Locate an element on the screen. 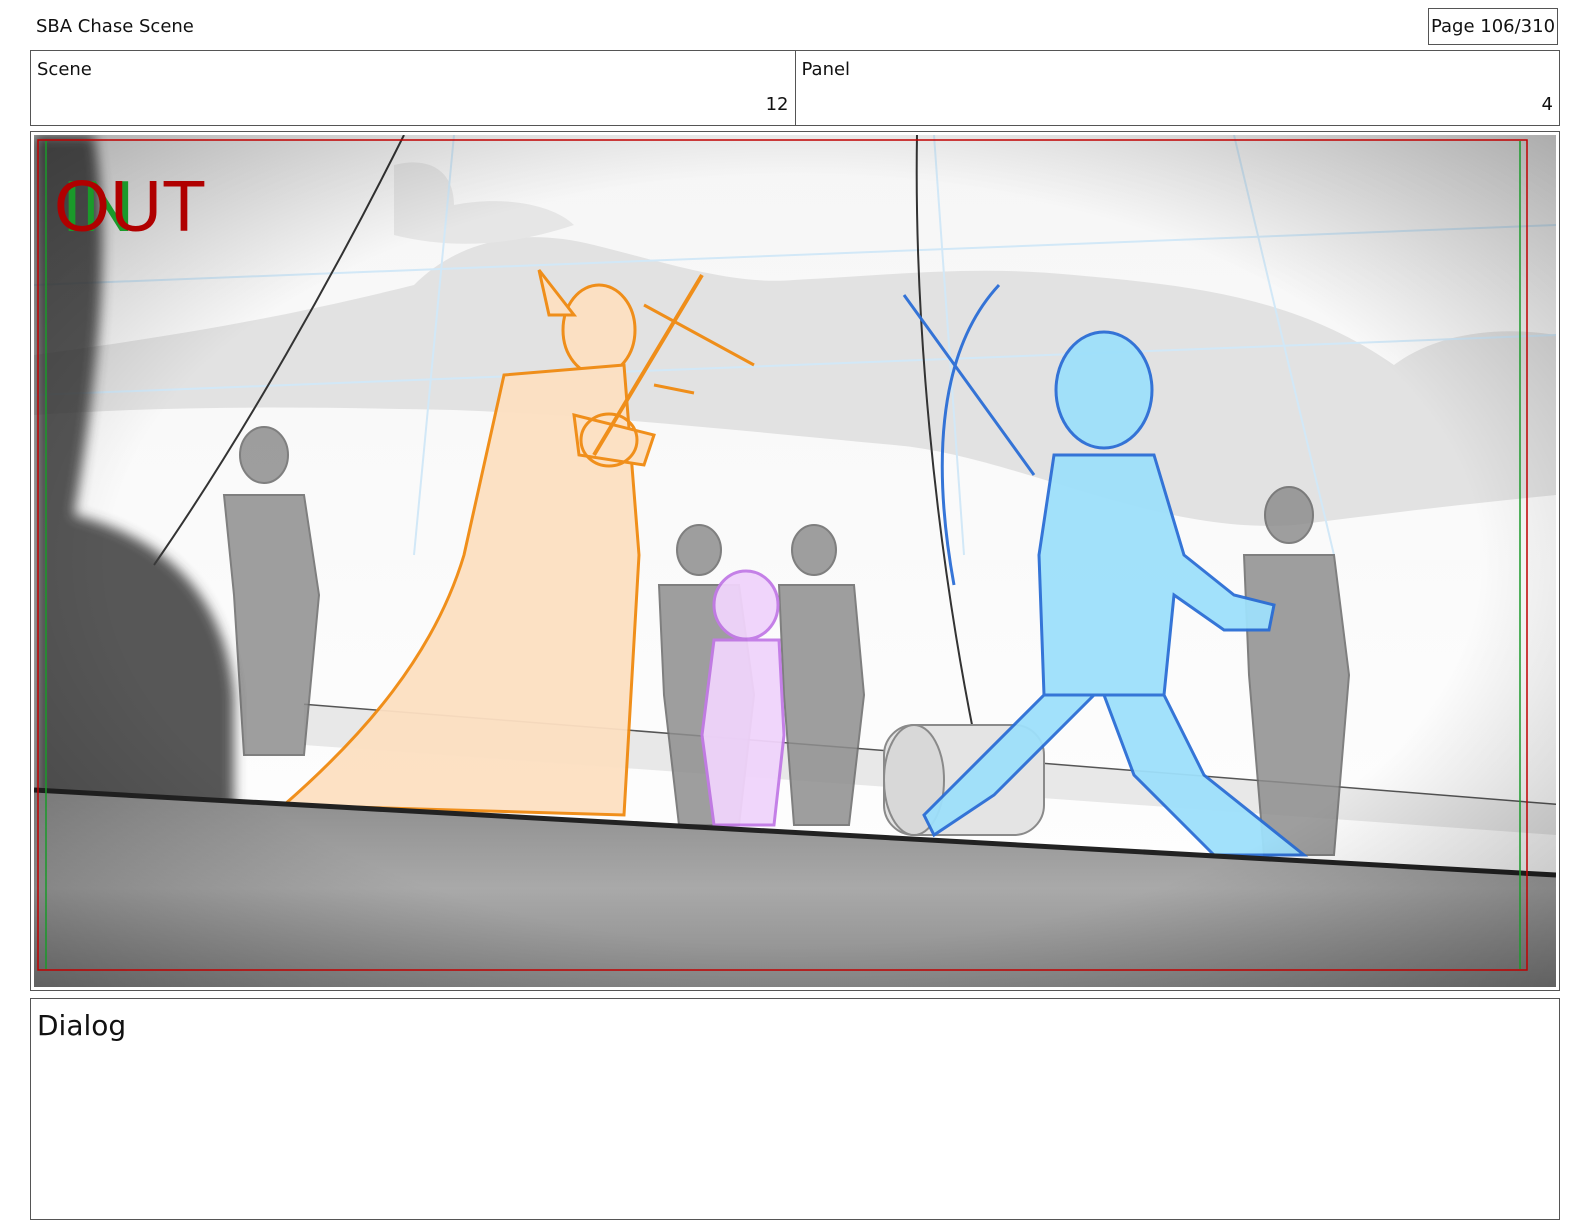  scene-number: 12 is located at coordinates (777, 104).